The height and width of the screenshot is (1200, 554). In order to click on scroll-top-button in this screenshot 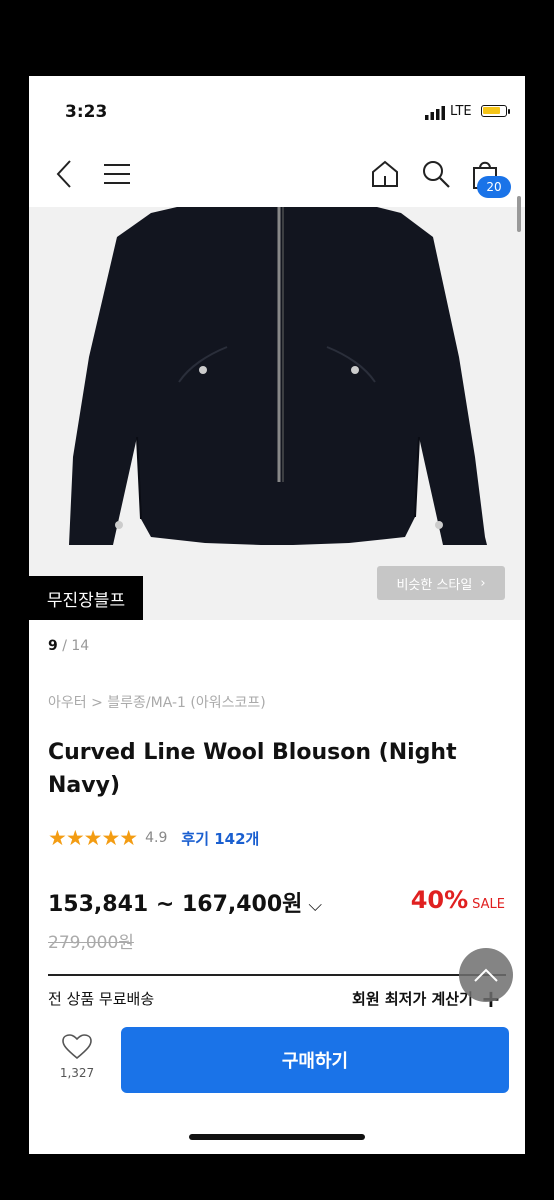, I will do `click(486, 975)`.